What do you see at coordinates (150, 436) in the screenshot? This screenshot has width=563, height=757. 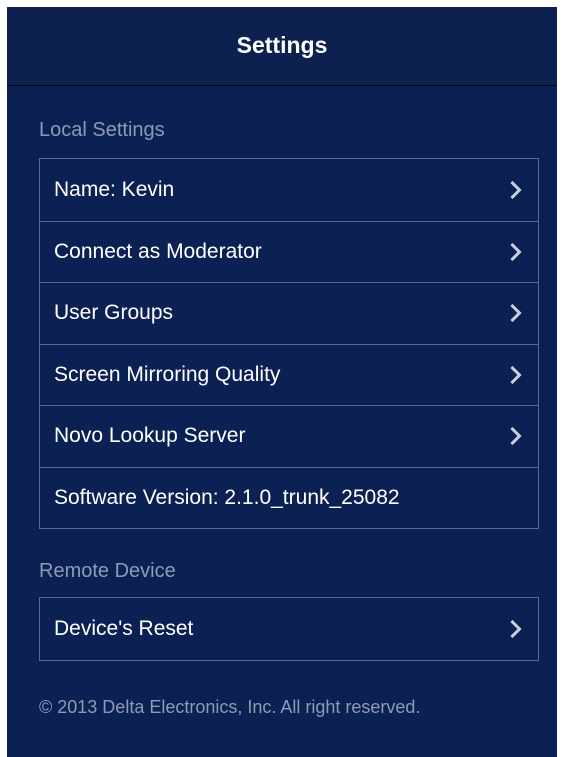 I see `row-label: Novo Lookup Server` at bounding box center [150, 436].